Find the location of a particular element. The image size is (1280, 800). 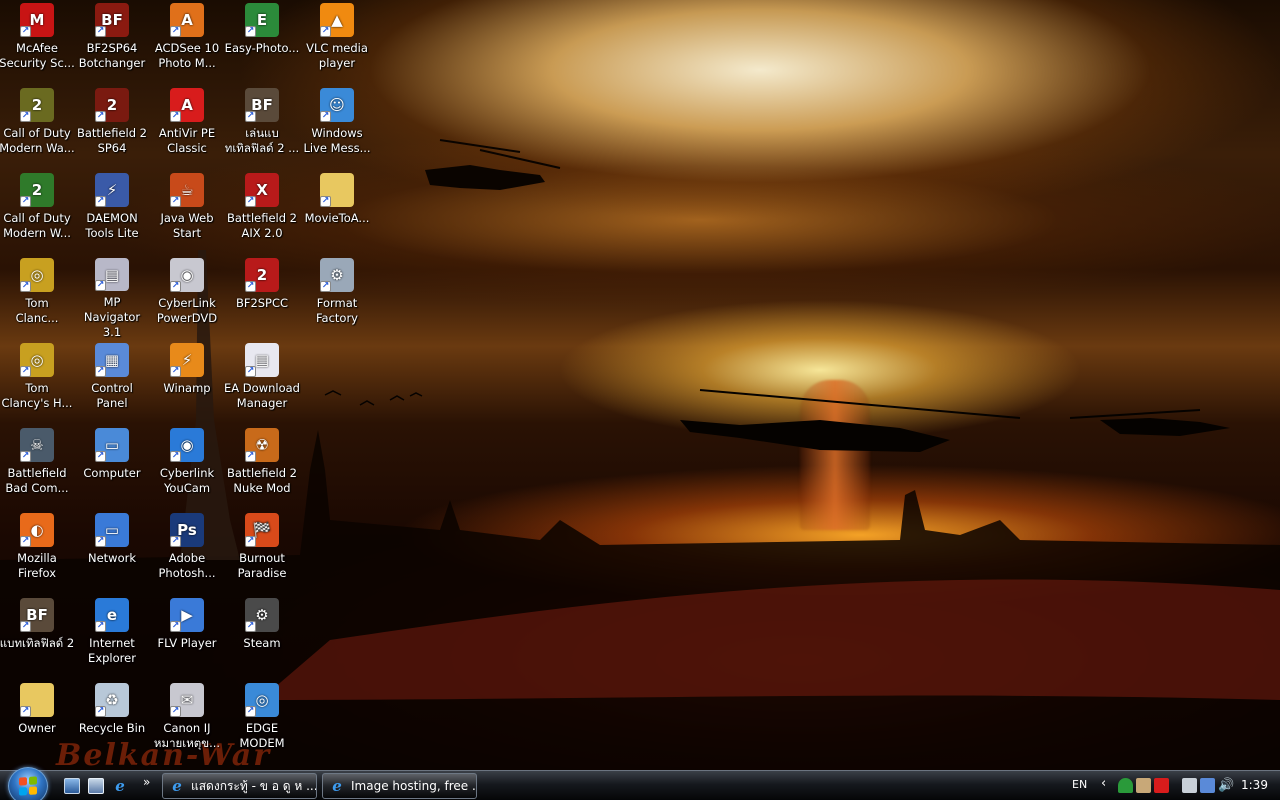

internet-explorer-quicklaunch-icon: e is located at coordinates (120, 786).